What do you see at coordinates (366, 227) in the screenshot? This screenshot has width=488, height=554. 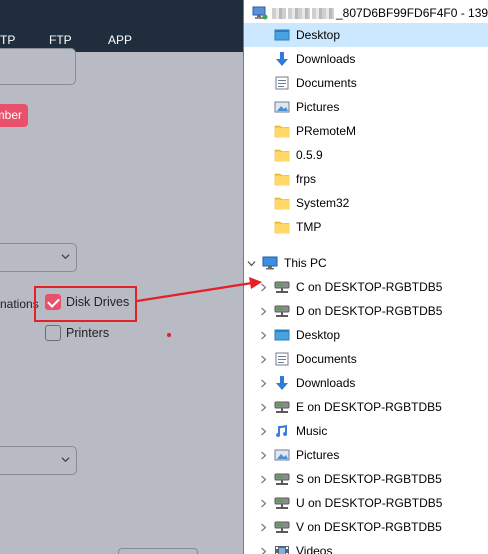 I see `quick-access-item-tmp: TMP` at bounding box center [366, 227].